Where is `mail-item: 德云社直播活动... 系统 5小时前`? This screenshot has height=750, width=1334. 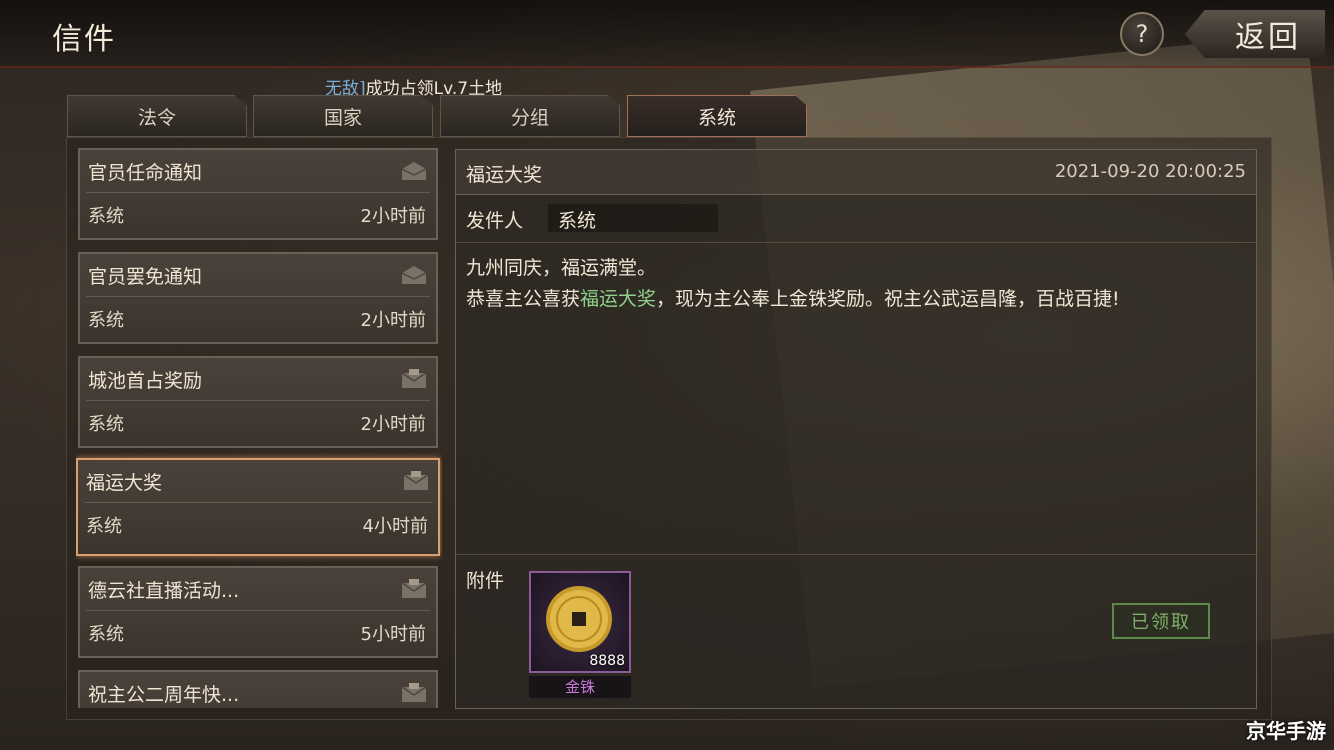
mail-item: 德云社直播活动... 系统 5小时前 is located at coordinates (258, 612).